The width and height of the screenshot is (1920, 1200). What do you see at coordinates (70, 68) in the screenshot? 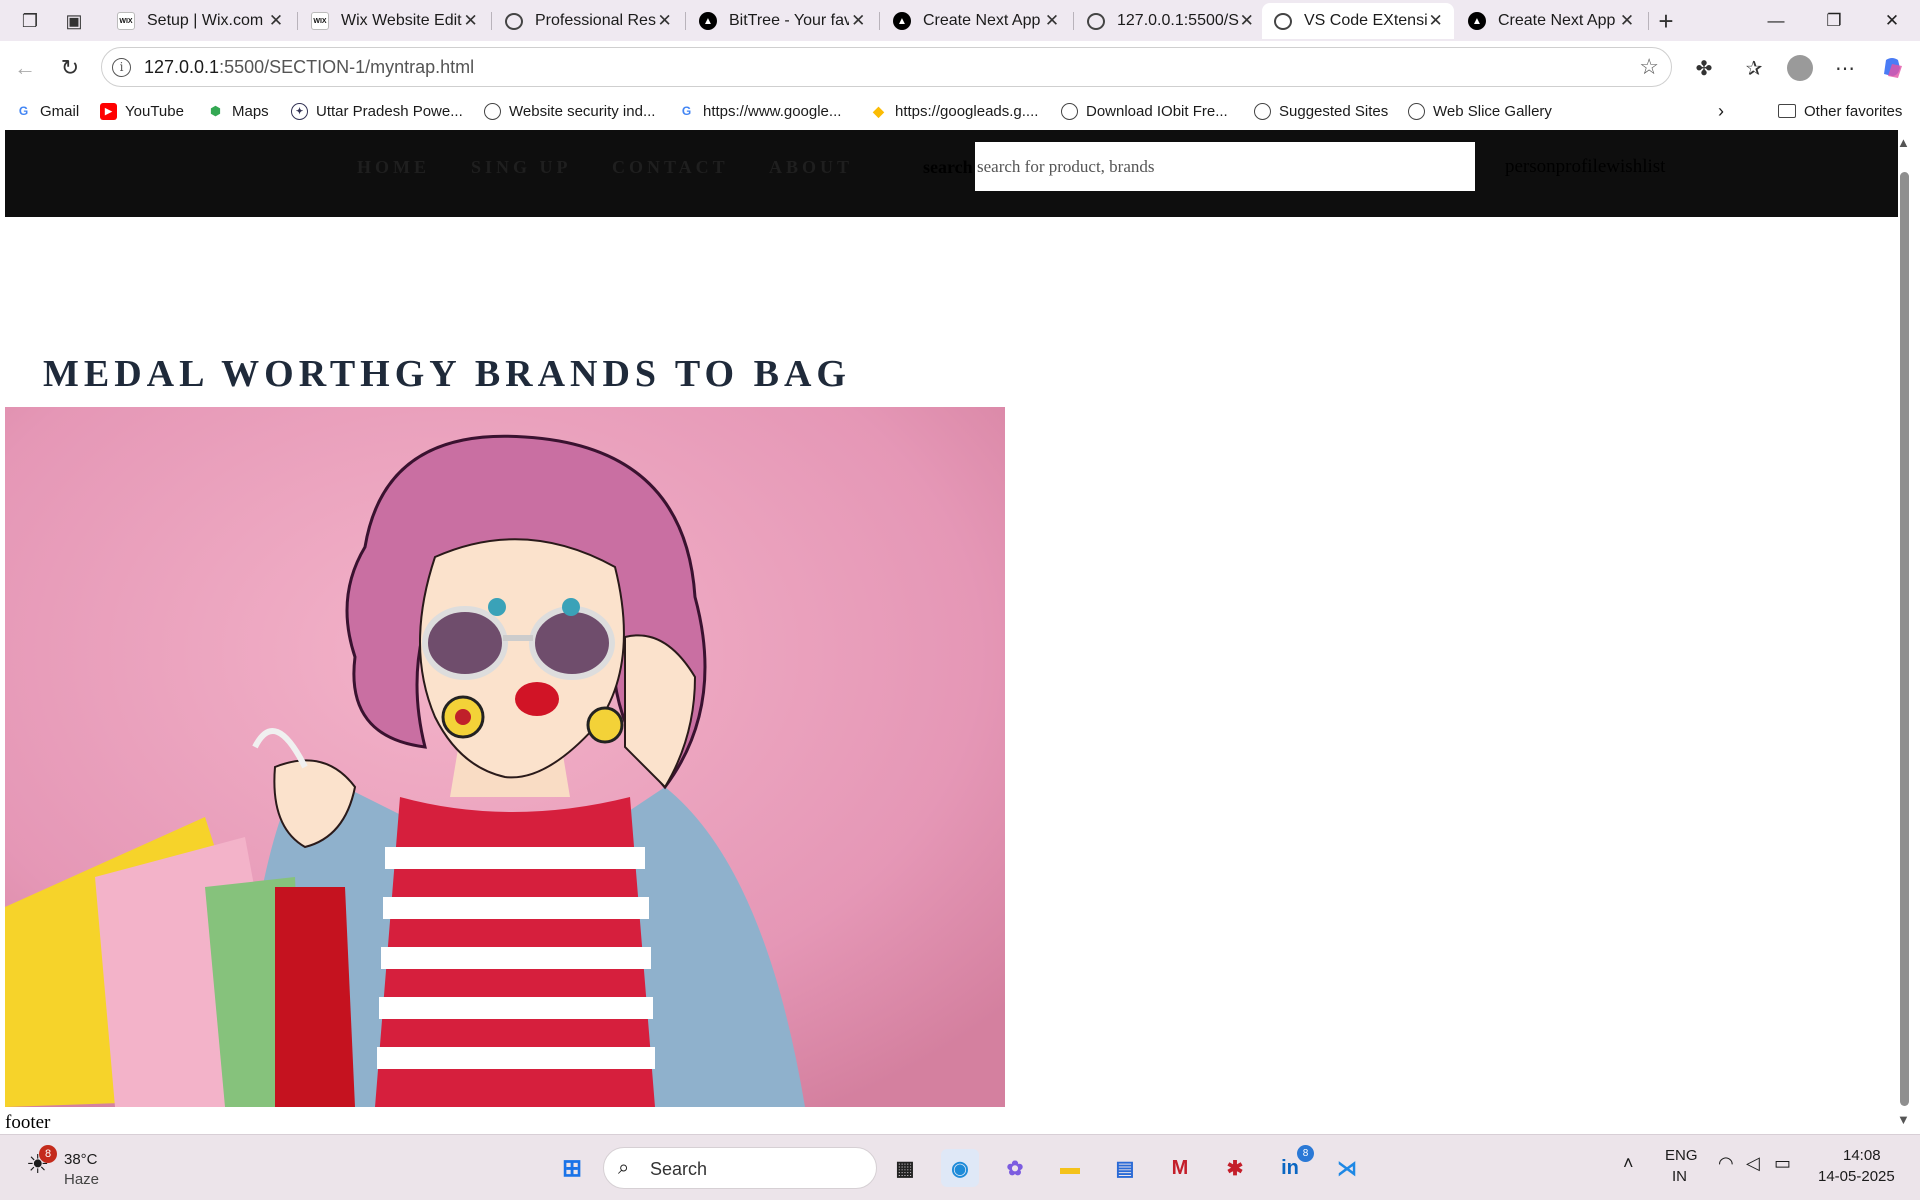
I see `refresh-icon: ↻` at bounding box center [70, 68].